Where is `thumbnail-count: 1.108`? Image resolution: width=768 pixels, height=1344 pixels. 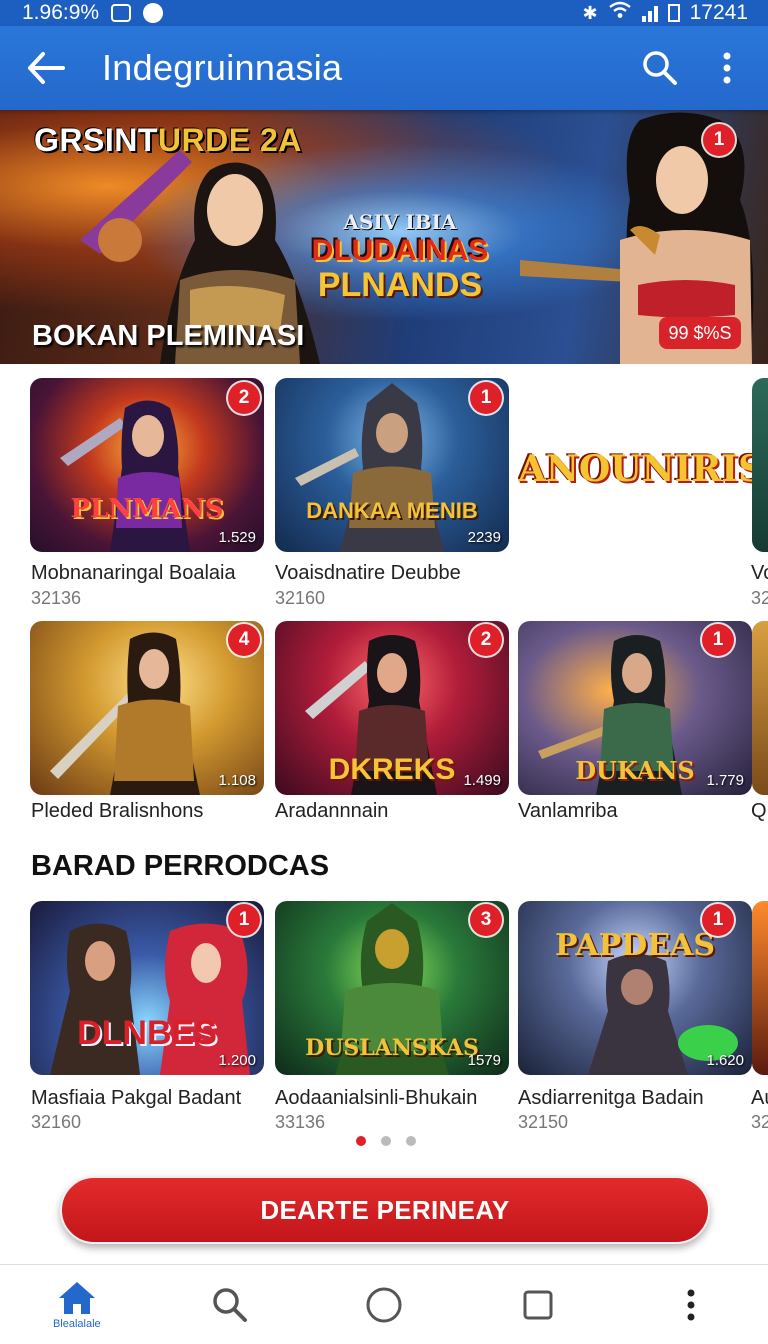
thumbnail-count: 1.108 is located at coordinates (237, 780).